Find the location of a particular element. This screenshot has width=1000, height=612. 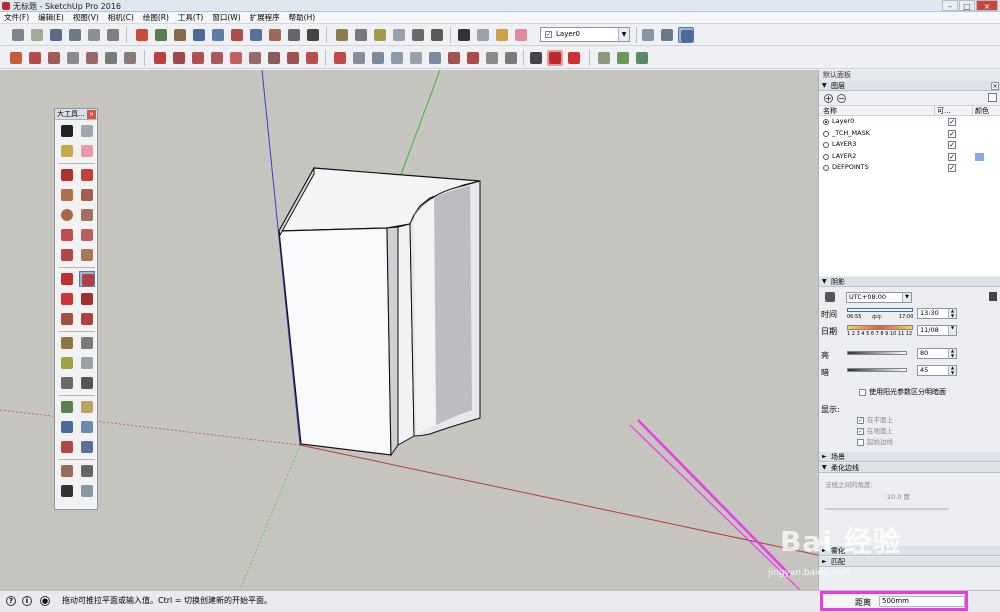

3d-warehouse-icon is located at coordinates (536, 58).